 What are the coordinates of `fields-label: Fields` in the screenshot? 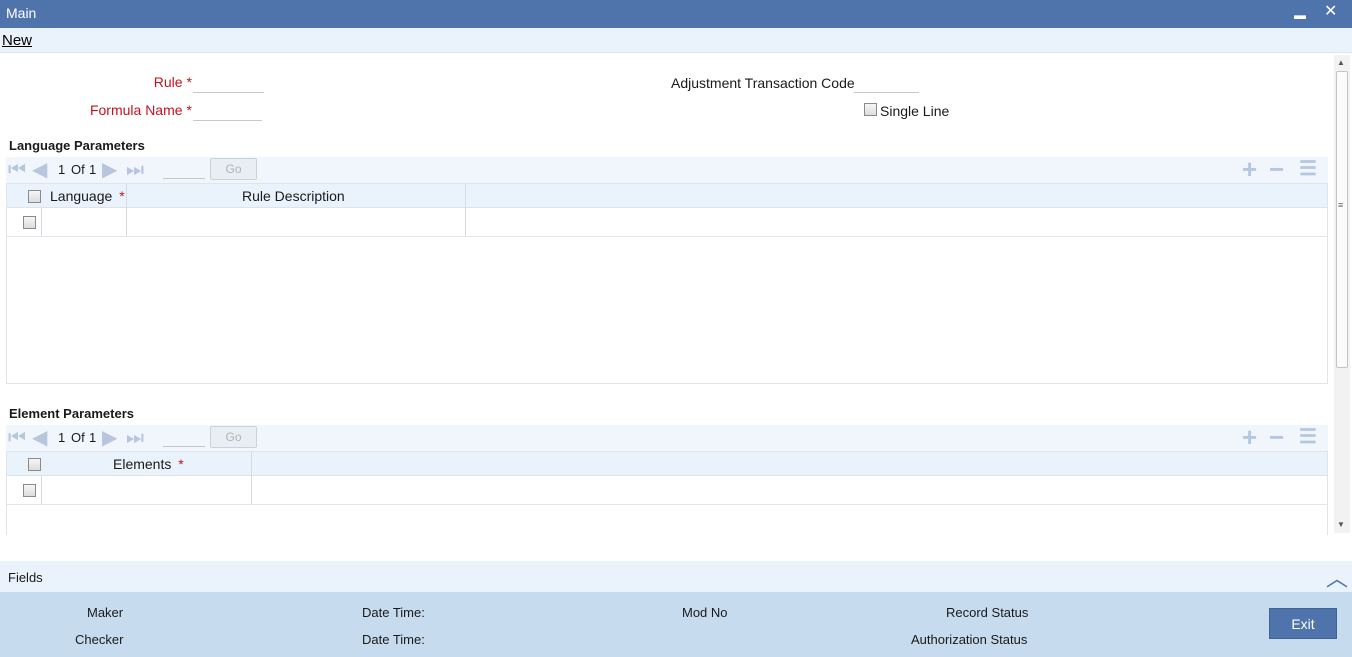 It's located at (25, 577).